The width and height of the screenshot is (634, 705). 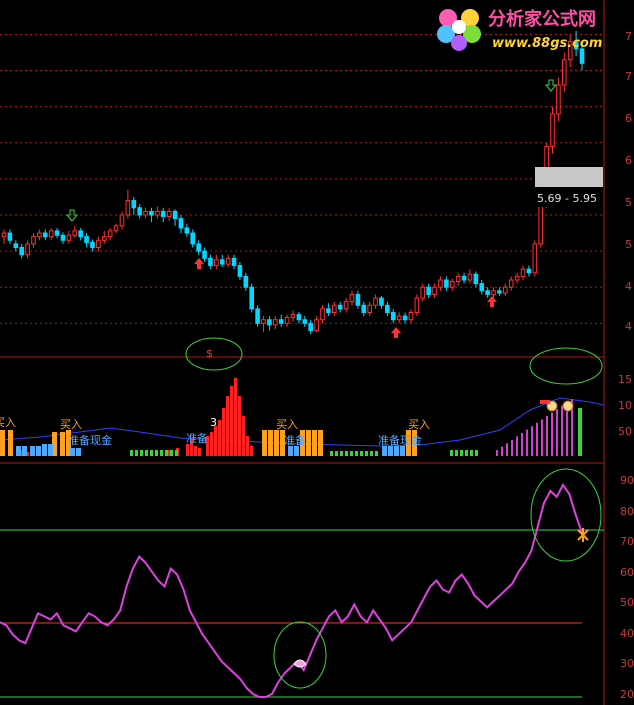 I want to click on osc-tick-label: 30, so click(x=627, y=663).